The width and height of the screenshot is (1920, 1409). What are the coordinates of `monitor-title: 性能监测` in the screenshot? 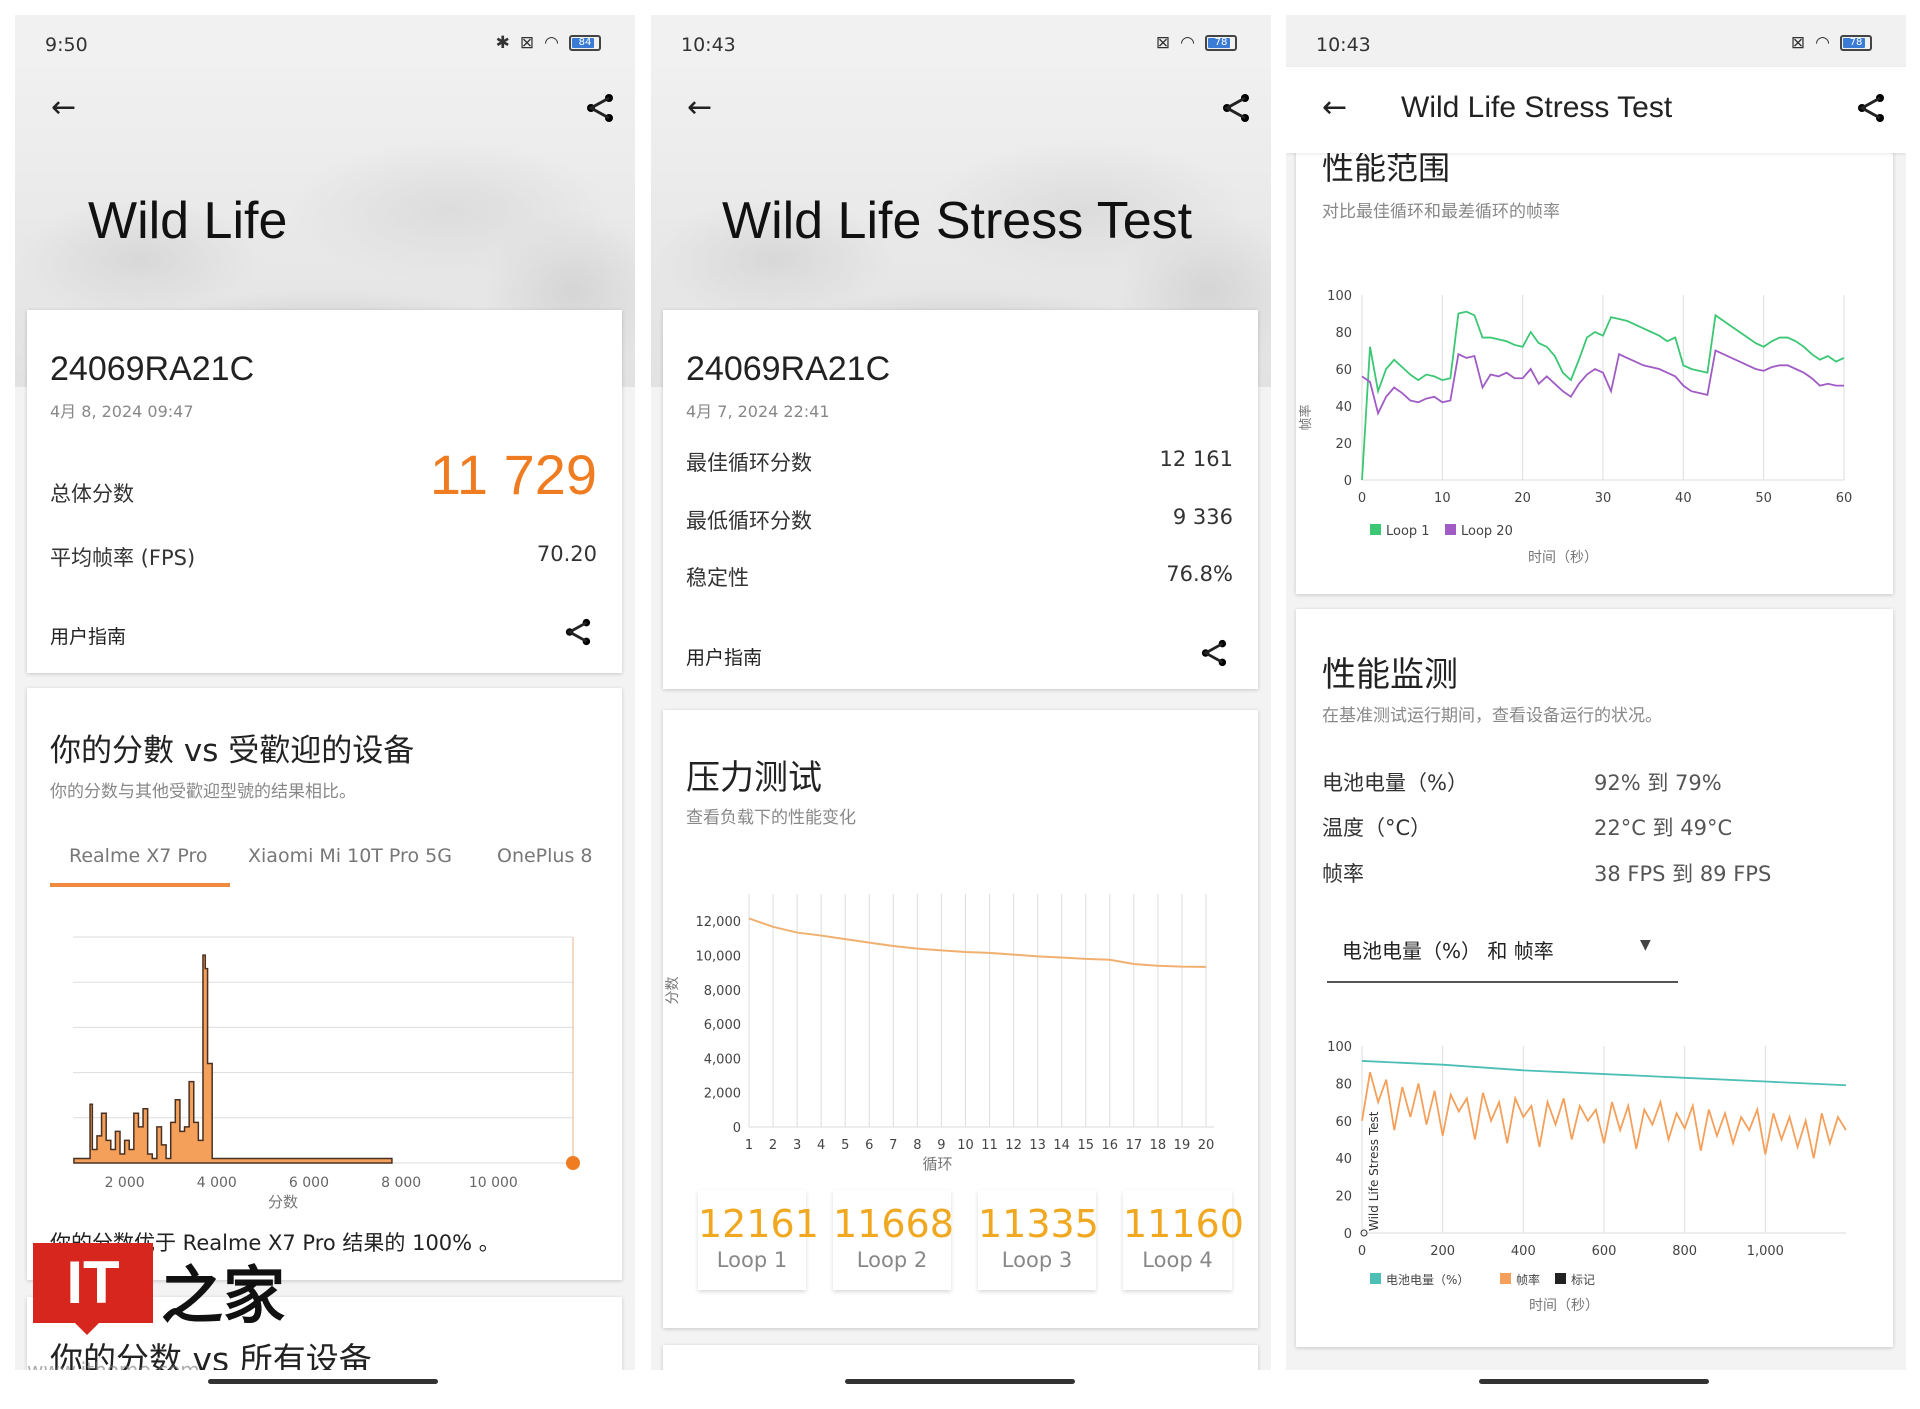 It's located at (1390, 675).